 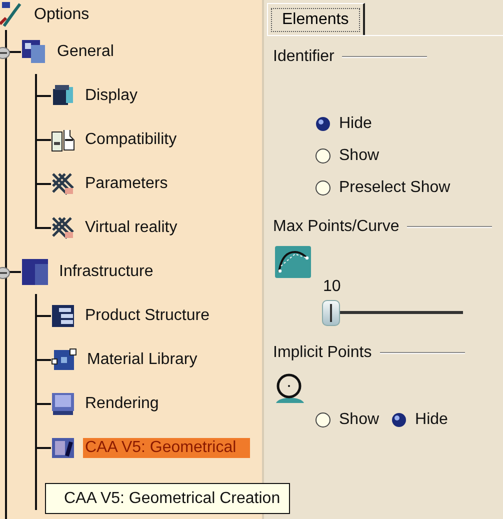 What do you see at coordinates (126, 184) in the screenshot?
I see `tree-item: Parameters` at bounding box center [126, 184].